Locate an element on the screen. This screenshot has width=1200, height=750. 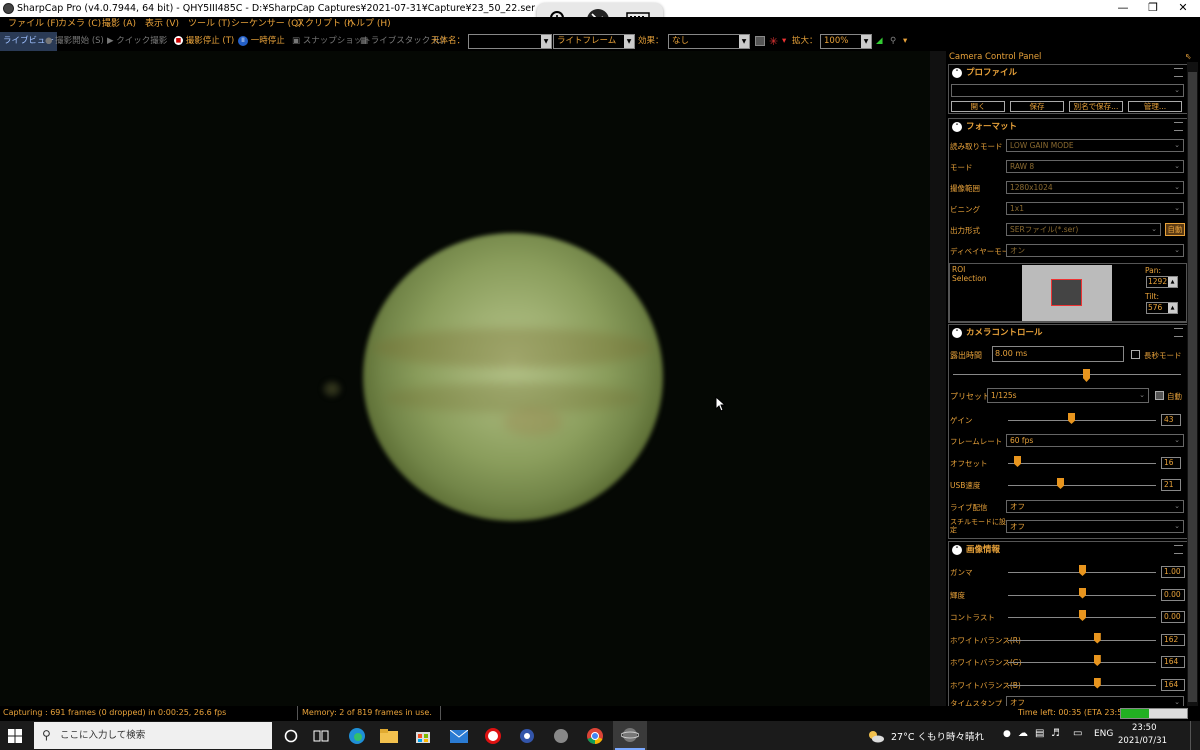
tilt-input: 576 ▲ is located at coordinates (1162, 308).